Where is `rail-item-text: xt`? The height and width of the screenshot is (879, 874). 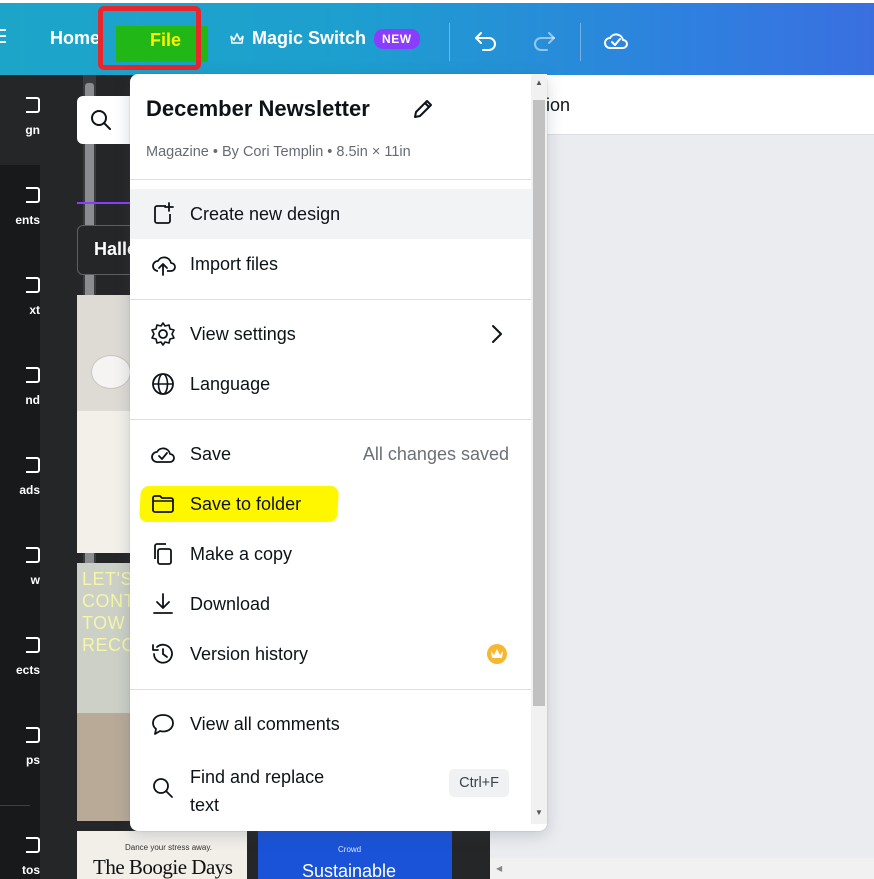 rail-item-text: xt is located at coordinates (20, 297).